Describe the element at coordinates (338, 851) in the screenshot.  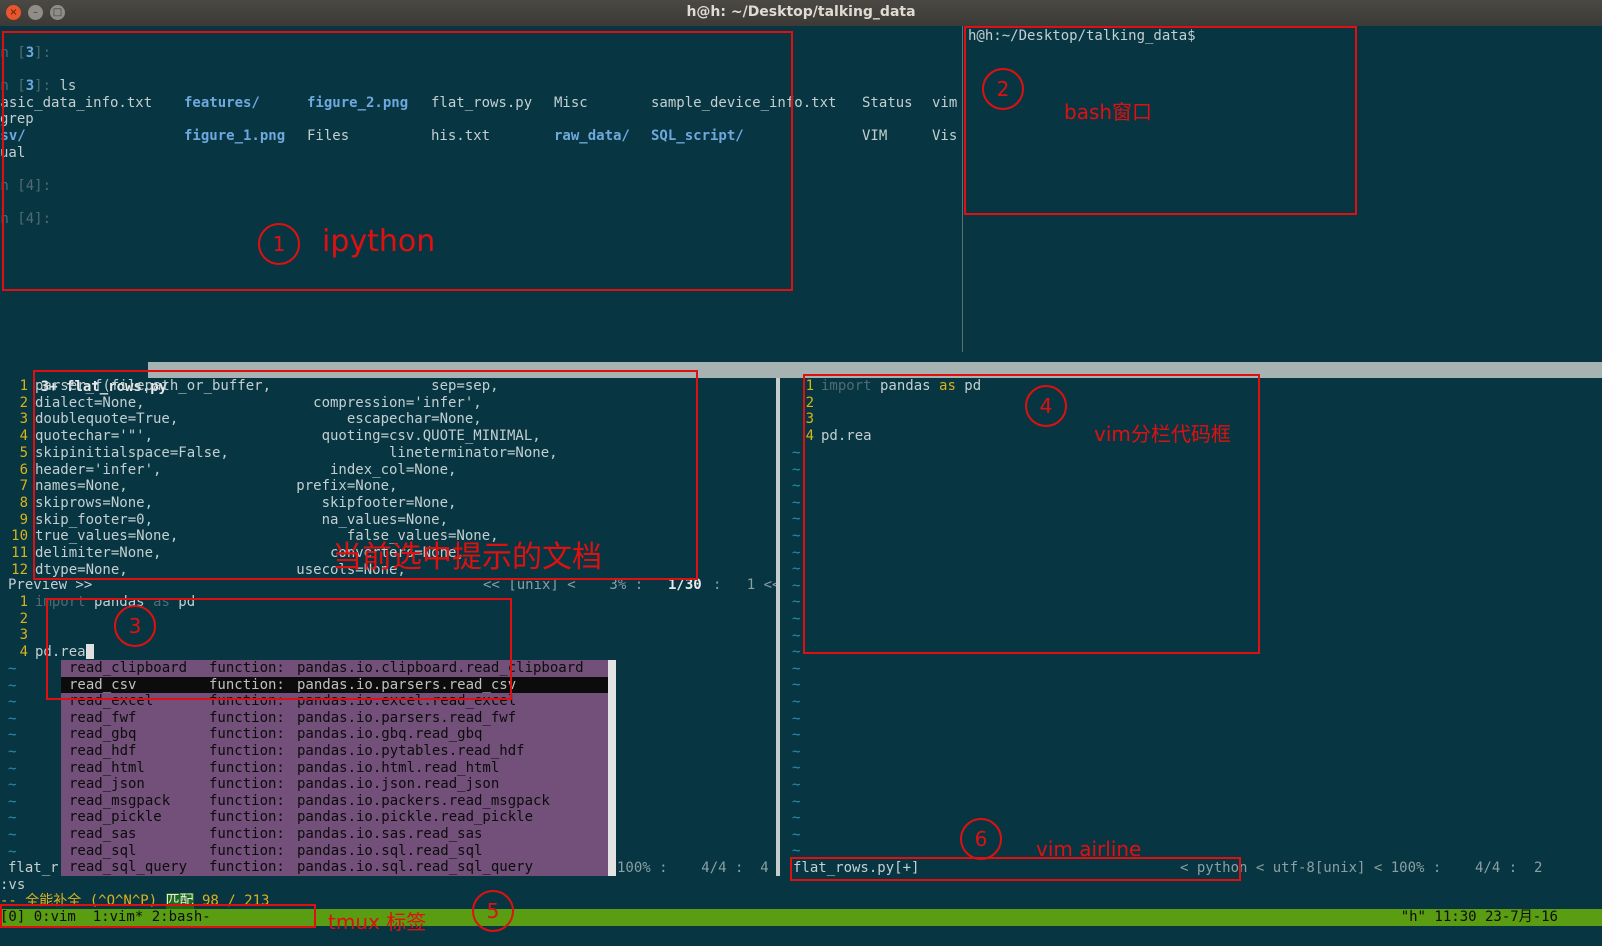
I see `completion-item: read_sql function: pandas.io.sql.read_sql` at that location.